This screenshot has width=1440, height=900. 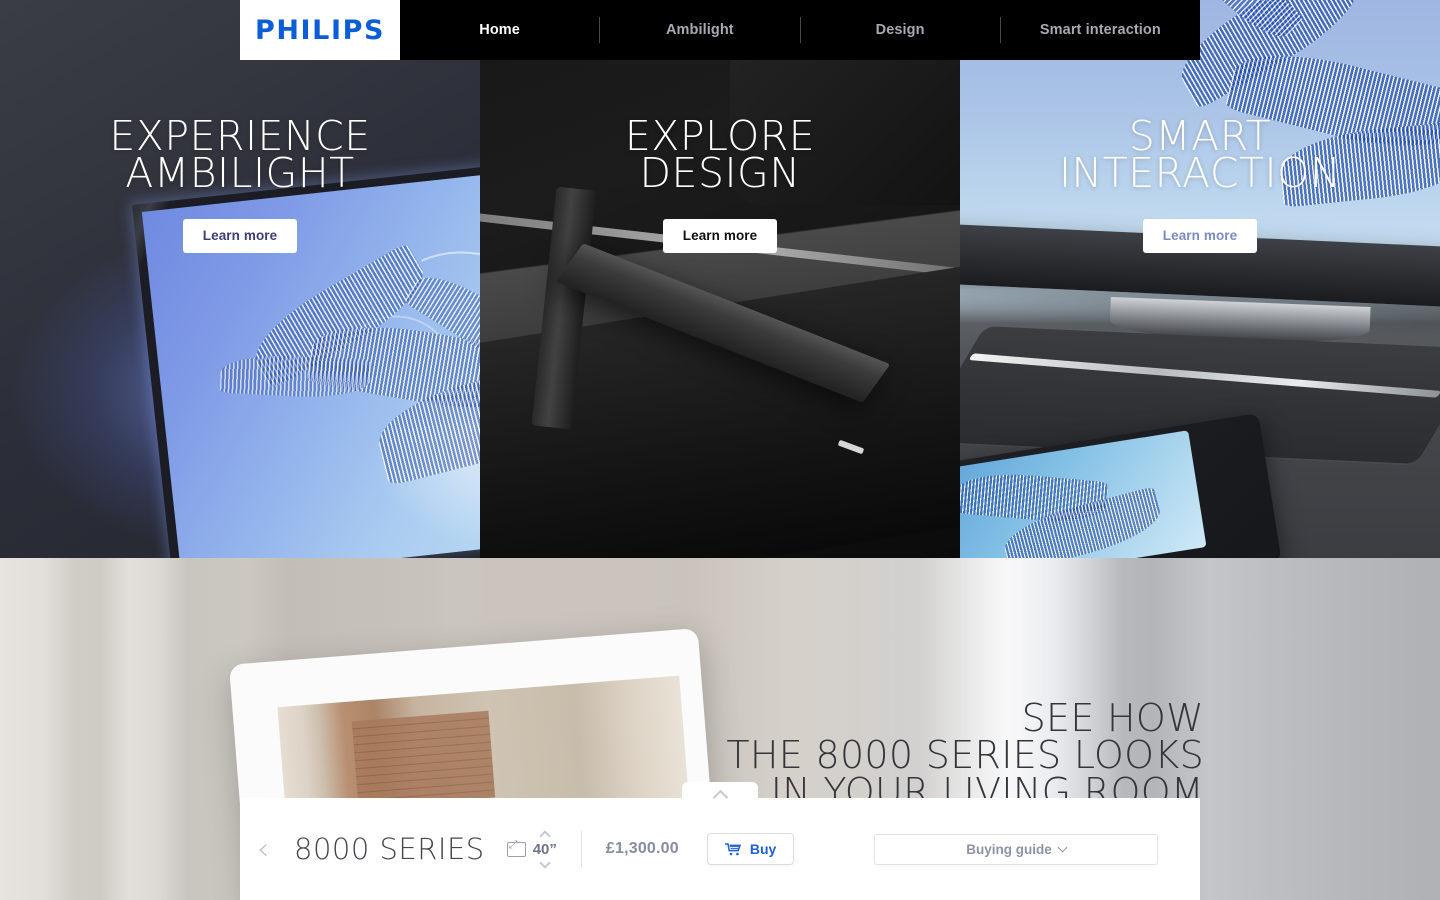 What do you see at coordinates (516, 847) in the screenshot?
I see `screen-size-icon` at bounding box center [516, 847].